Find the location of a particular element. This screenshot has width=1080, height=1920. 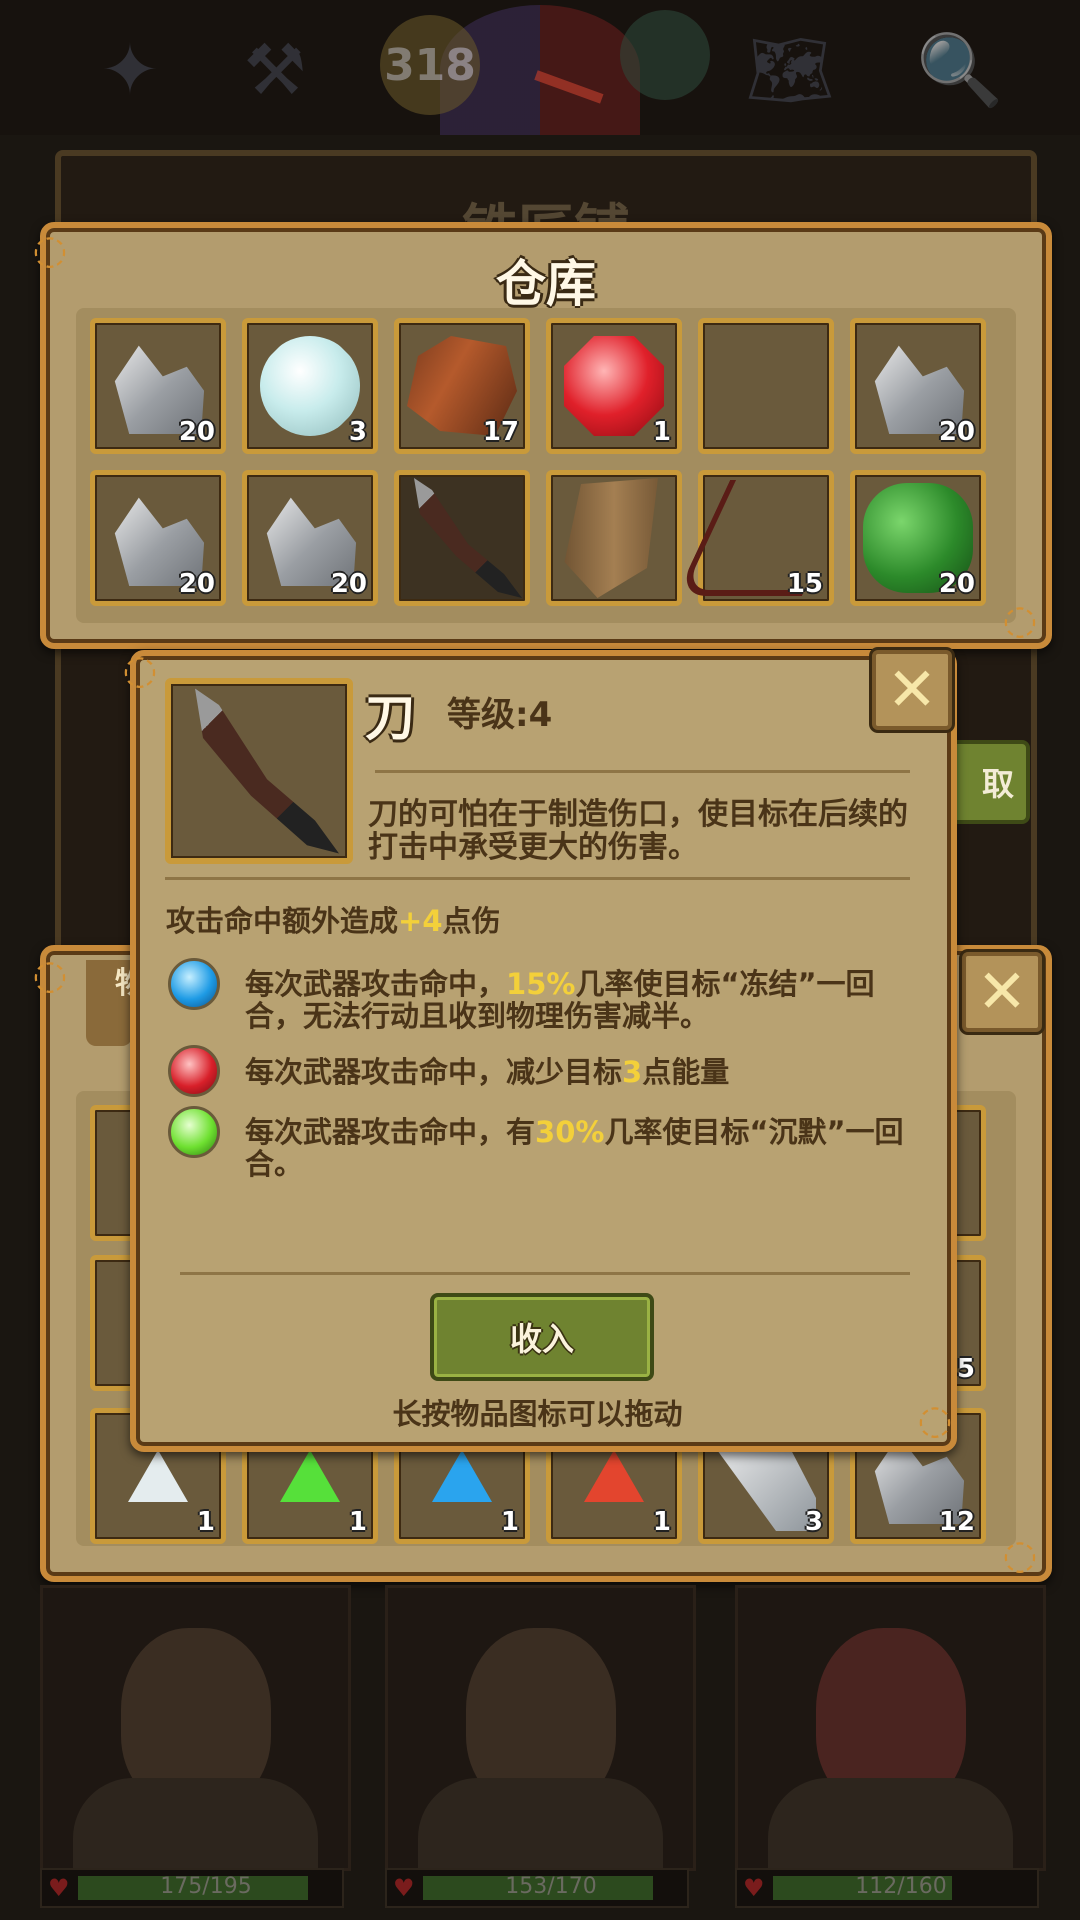

warehouse-slot-knife-selected is located at coordinates (462, 538).